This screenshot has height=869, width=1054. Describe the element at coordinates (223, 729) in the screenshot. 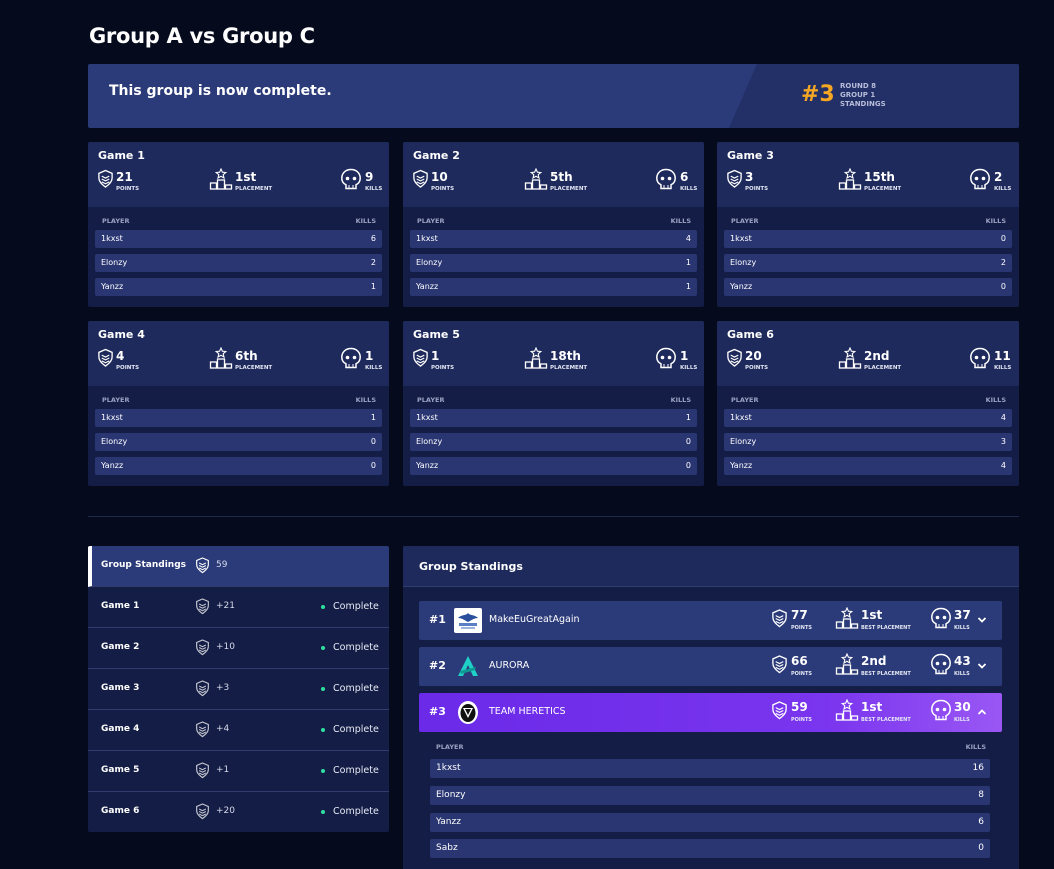

I see `nav-item-points: +4` at that location.